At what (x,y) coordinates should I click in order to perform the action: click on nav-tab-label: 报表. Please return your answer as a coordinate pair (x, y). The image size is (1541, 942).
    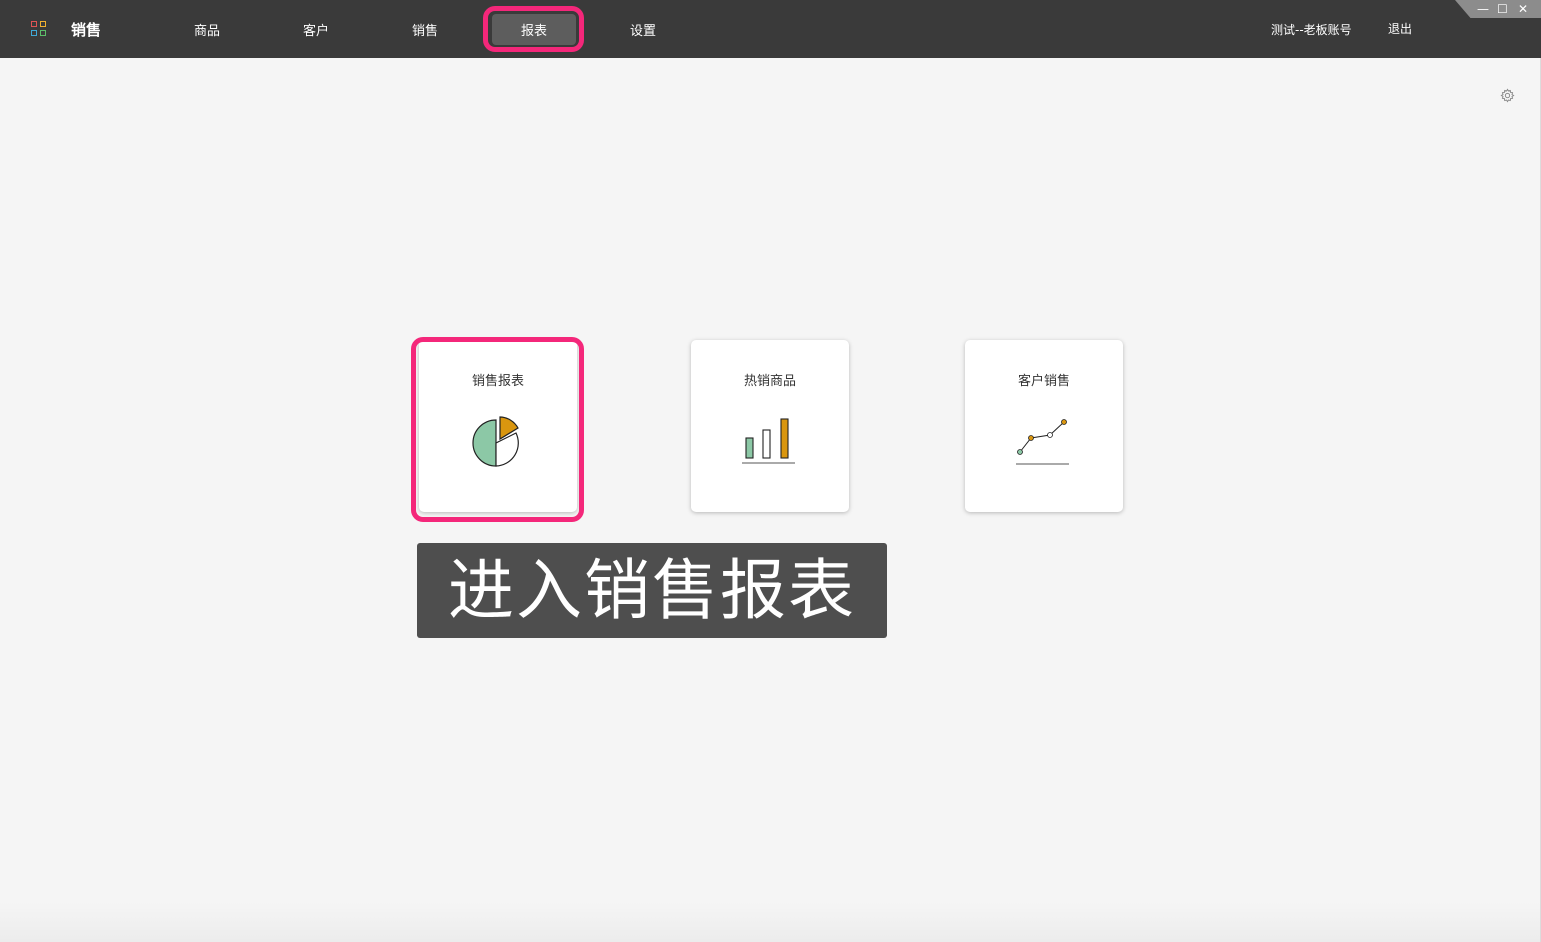
    Looking at the image, I should click on (534, 29).